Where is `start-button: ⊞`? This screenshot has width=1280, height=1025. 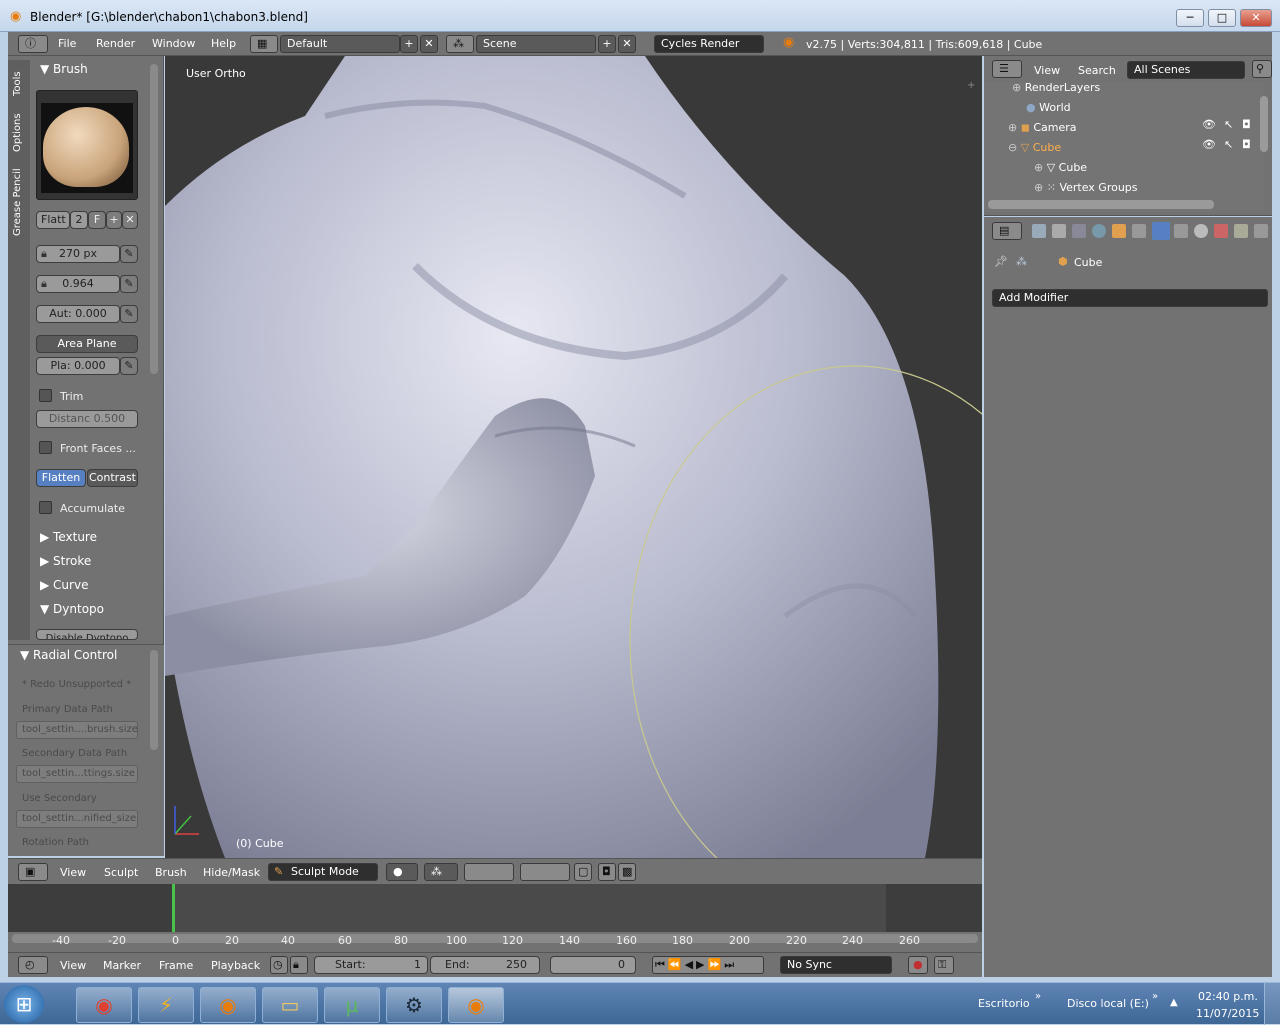 start-button: ⊞ is located at coordinates (24, 1004).